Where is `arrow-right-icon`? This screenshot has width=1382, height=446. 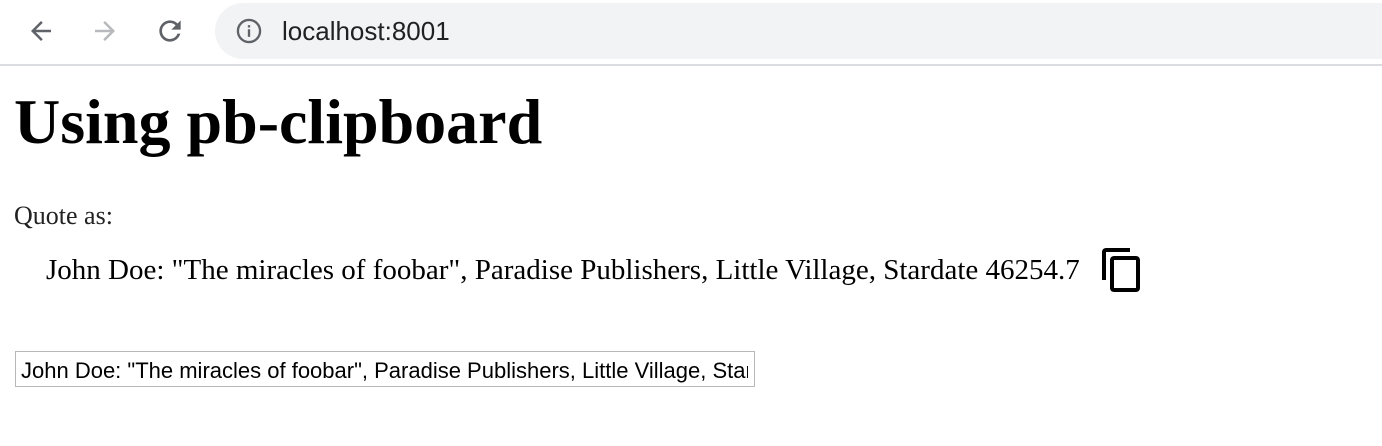 arrow-right-icon is located at coordinates (105, 31).